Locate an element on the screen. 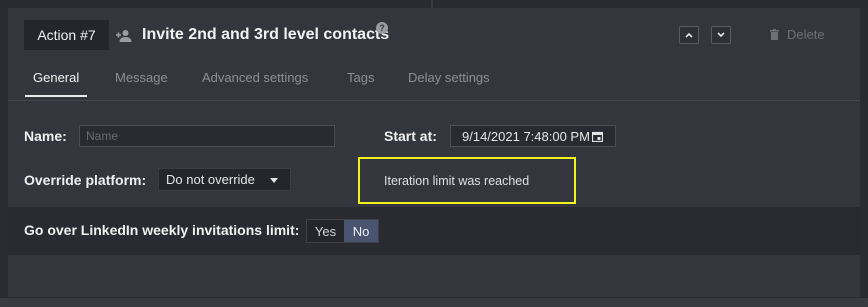 Image resolution: width=868 pixels, height=307 pixels. tab-tags: Tags is located at coordinates (360, 82).